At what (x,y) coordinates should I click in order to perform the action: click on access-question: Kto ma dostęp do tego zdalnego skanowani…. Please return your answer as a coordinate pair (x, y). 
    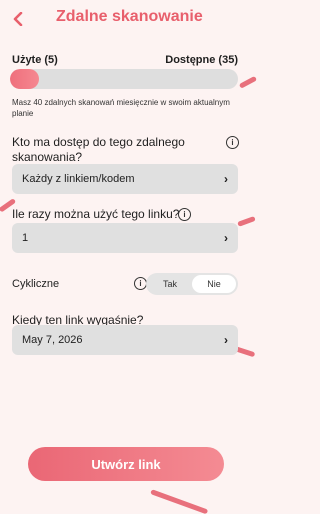
    Looking at the image, I should click on (98, 149).